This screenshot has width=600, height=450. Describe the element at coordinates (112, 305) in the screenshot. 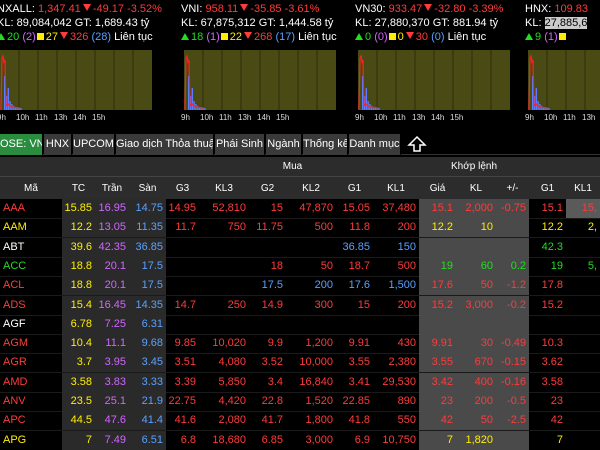

I see `ceiling-price-cell: 16.45` at that location.